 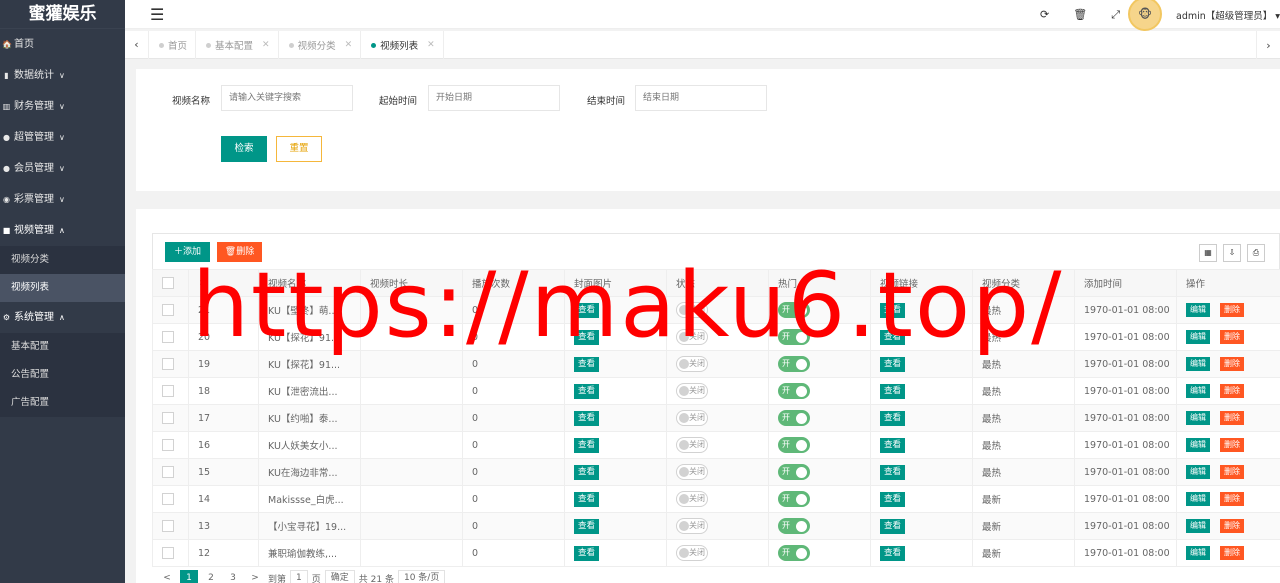 I want to click on select-all-checkbox, so click(x=168, y=283).